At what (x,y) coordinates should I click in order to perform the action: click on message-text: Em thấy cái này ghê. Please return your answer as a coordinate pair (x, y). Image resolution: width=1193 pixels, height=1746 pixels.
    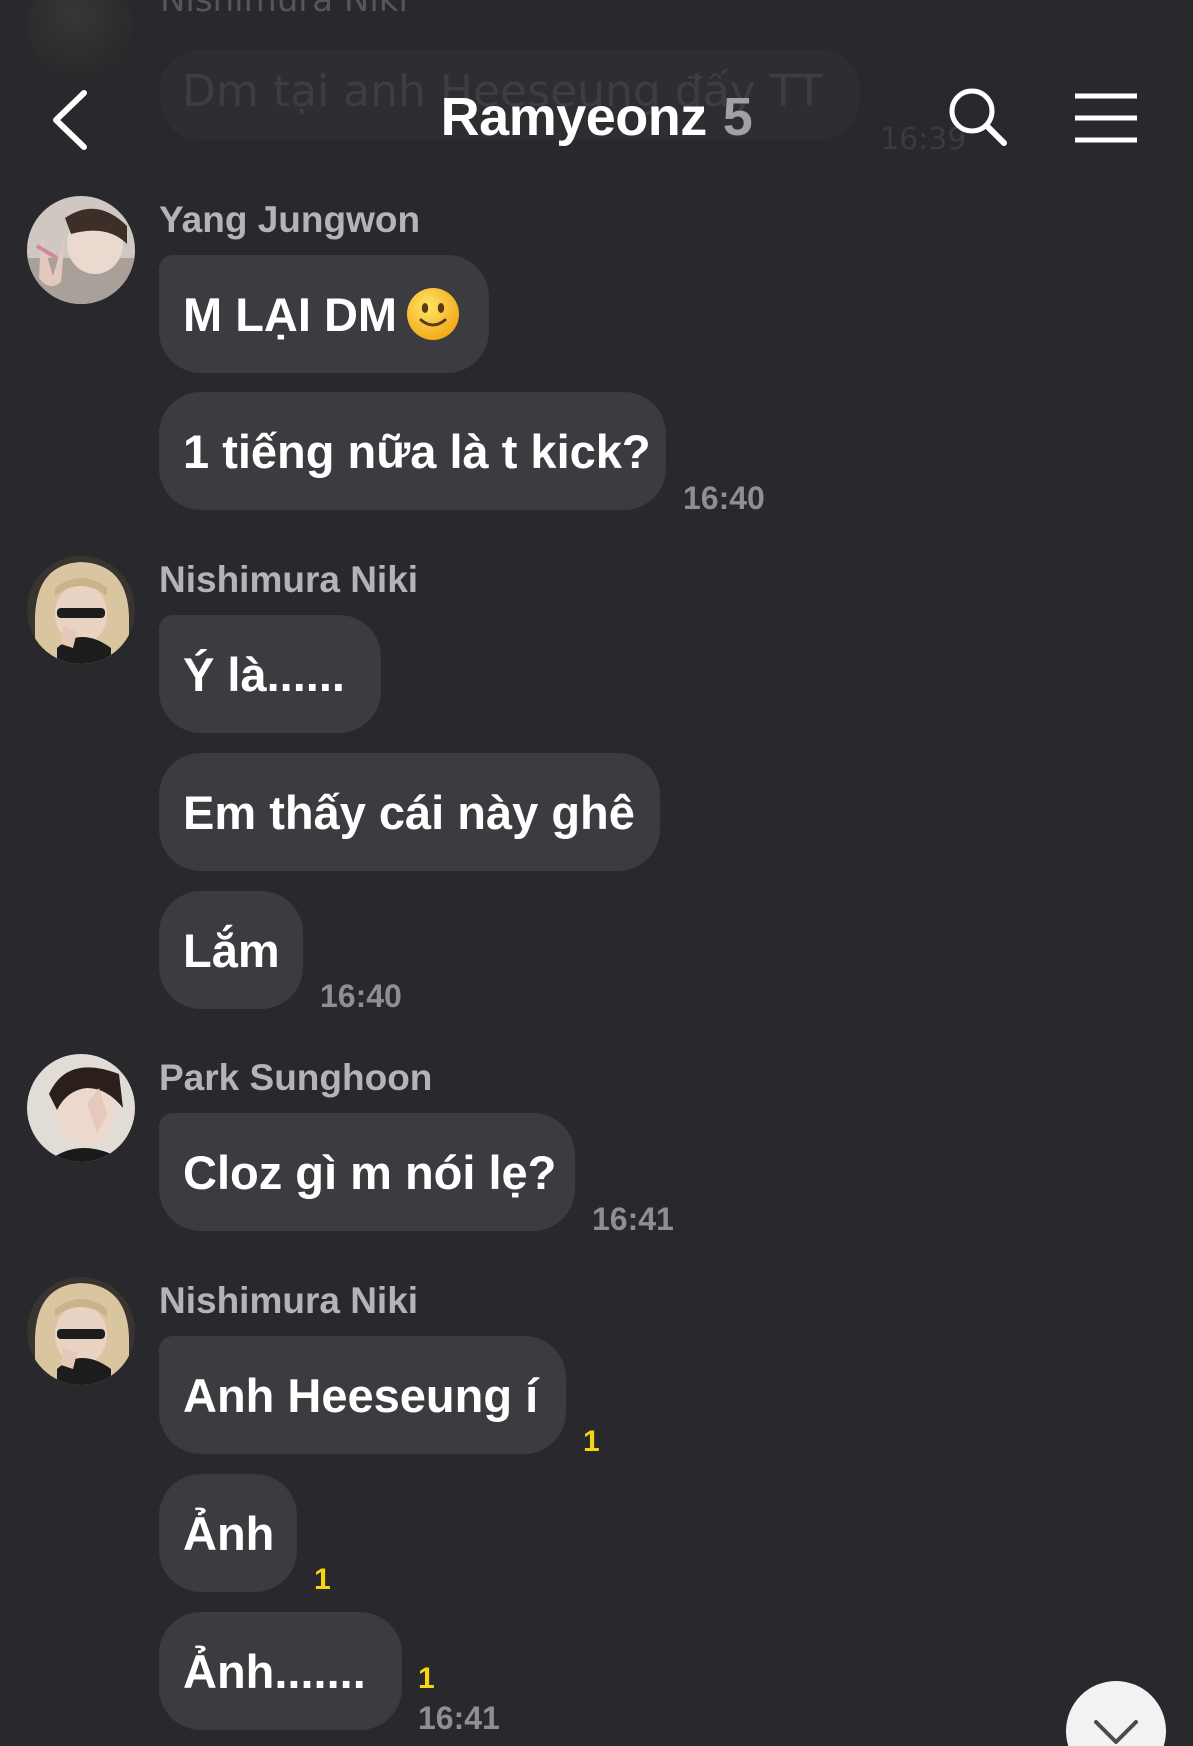
    Looking at the image, I should click on (409, 812).